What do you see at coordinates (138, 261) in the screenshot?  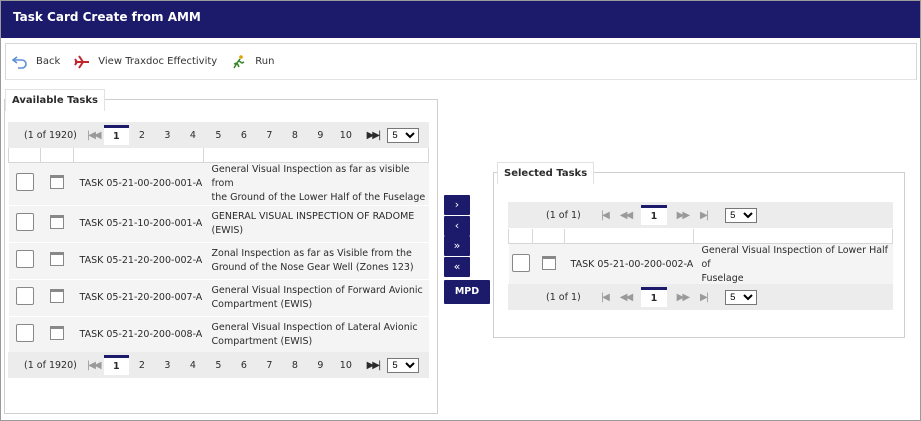 I see `task-number: TASK 05-21-20-200-002-A` at bounding box center [138, 261].